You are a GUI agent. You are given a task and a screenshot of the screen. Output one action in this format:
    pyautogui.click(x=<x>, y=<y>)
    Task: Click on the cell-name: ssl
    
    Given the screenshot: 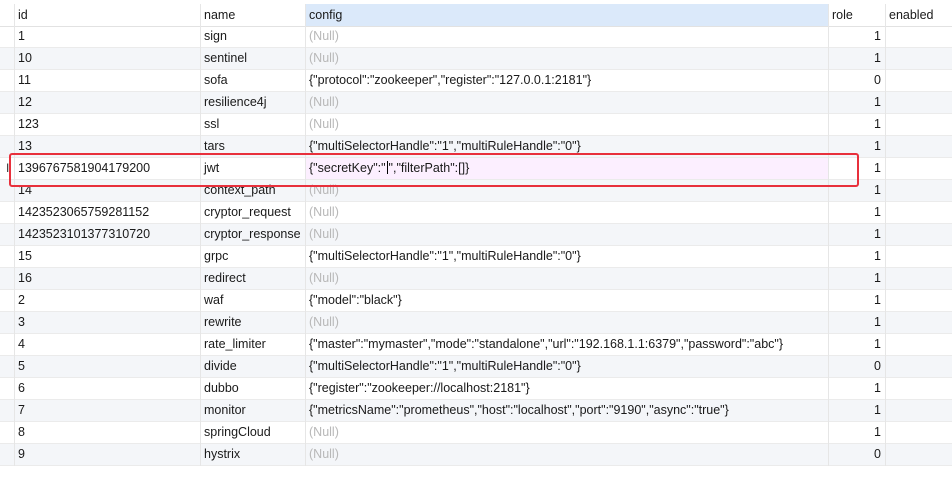 What is the action you would take?
    pyautogui.click(x=252, y=124)
    